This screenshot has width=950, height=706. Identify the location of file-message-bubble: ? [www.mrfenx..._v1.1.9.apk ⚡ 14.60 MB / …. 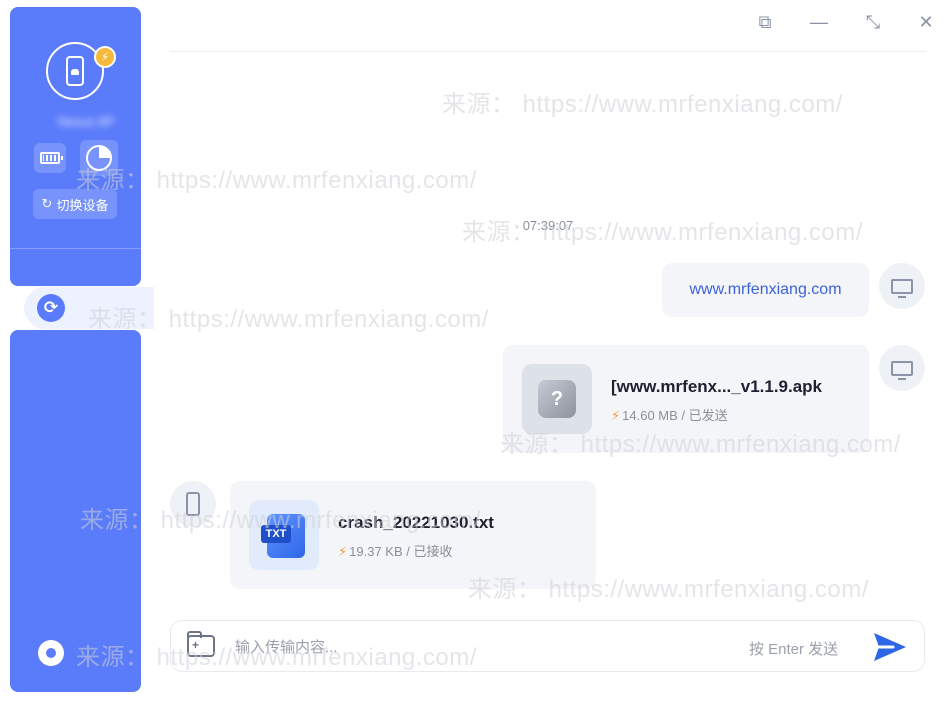
(686, 399).